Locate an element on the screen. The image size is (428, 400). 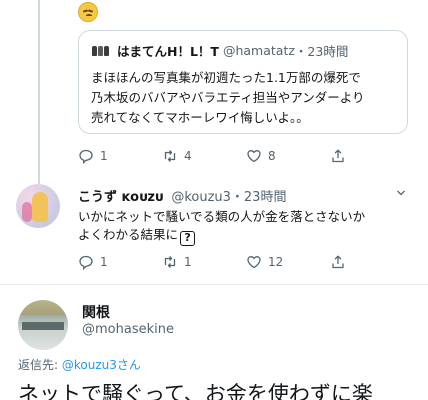
quoted-tweet-time: ・23時間 is located at coordinates (321, 51).